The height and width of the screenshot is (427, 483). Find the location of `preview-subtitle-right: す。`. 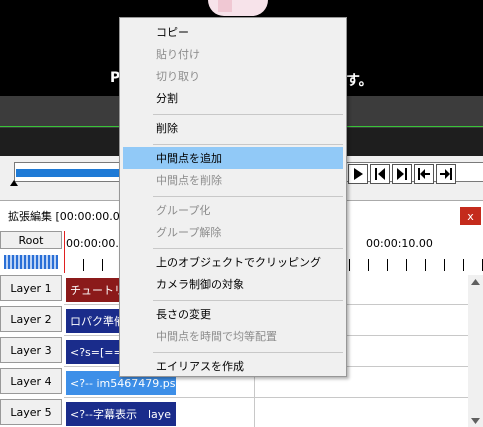

preview-subtitle-right: す。 is located at coordinates (359, 81).